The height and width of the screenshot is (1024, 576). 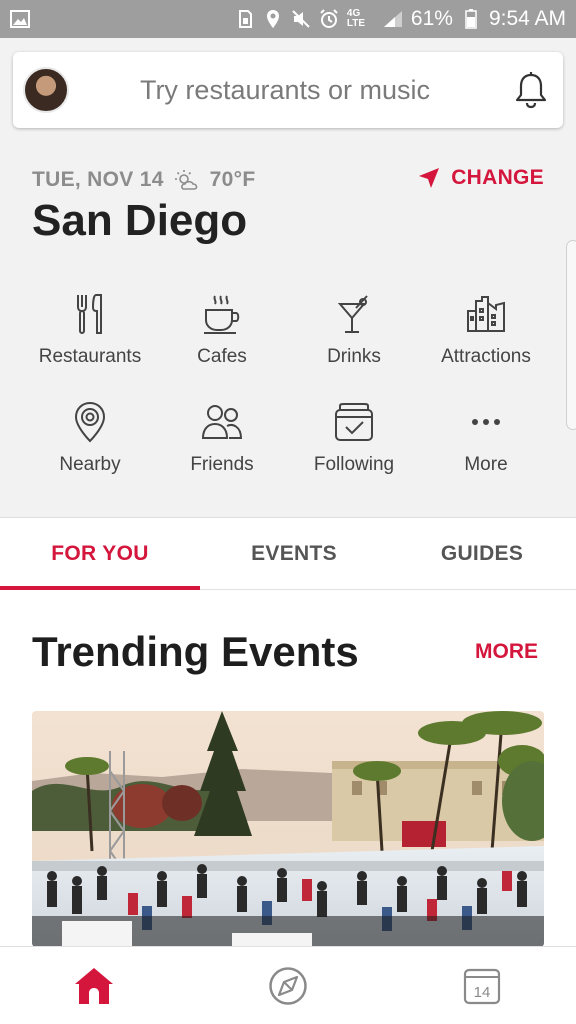 I want to click on tab-for-you: FOR YOU, so click(x=100, y=554).